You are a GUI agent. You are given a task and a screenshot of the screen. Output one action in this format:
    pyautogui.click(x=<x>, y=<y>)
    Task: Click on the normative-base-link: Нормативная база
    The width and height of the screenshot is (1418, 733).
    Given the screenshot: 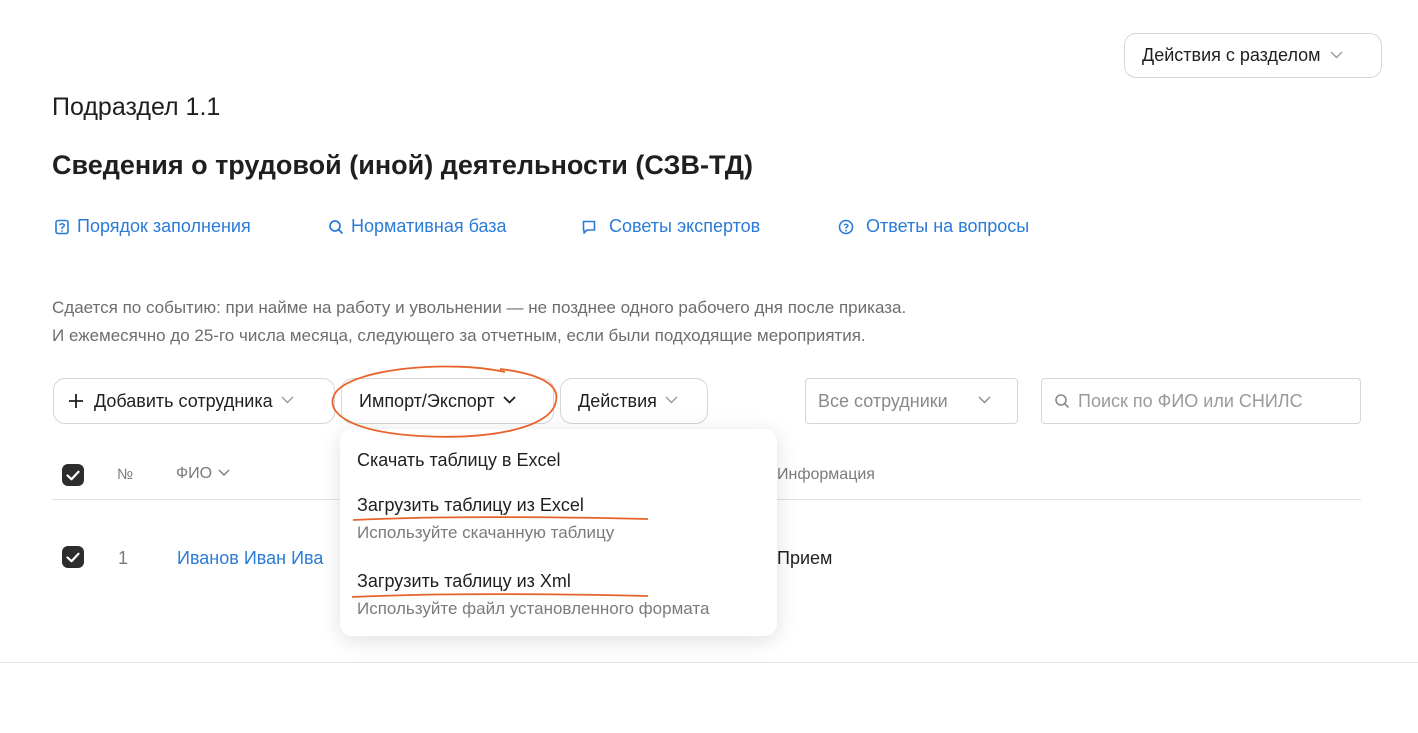 What is the action you would take?
    pyautogui.click(x=417, y=226)
    